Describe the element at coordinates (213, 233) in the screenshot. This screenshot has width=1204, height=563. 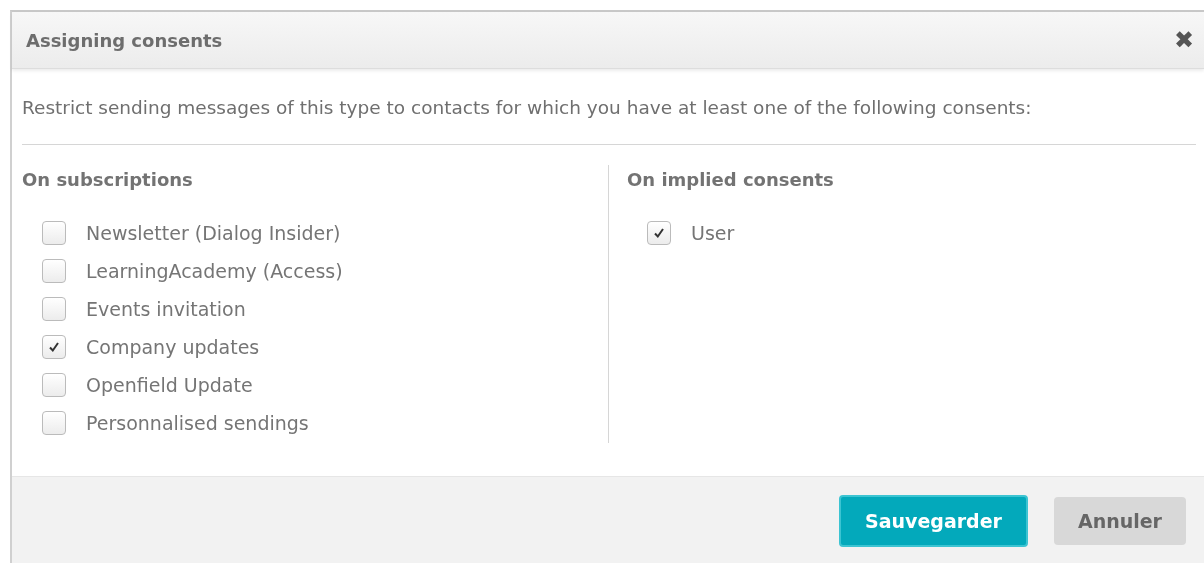
I see `checkbox-label: Newsletter (Dialog Insider)` at that location.